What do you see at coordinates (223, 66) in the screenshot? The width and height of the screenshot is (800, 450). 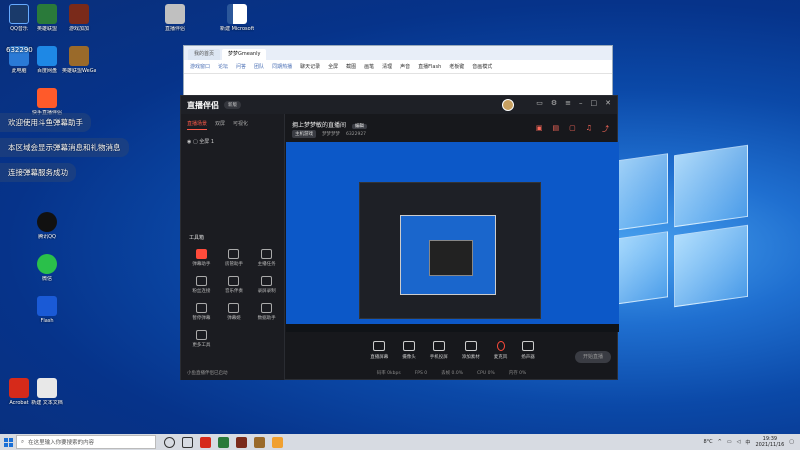 I see `toolbar-link: 论坛` at bounding box center [223, 66].